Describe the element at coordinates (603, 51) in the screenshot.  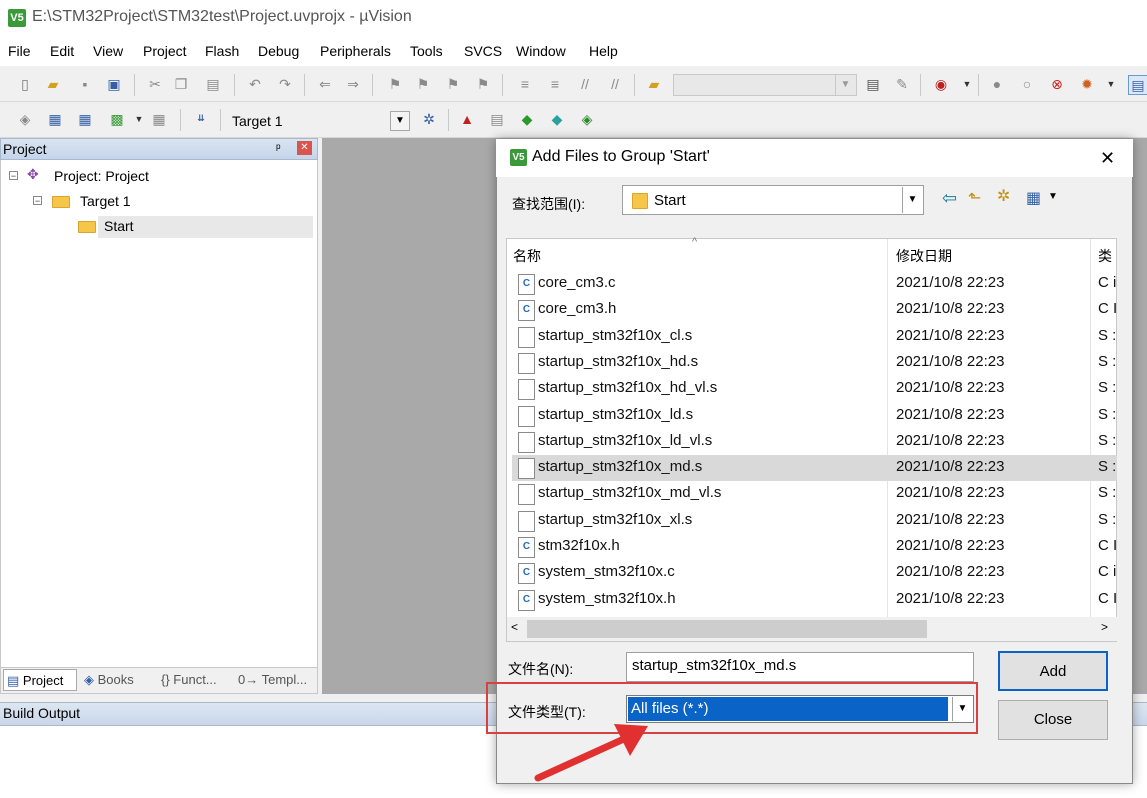
I see `menu-help: Help` at that location.